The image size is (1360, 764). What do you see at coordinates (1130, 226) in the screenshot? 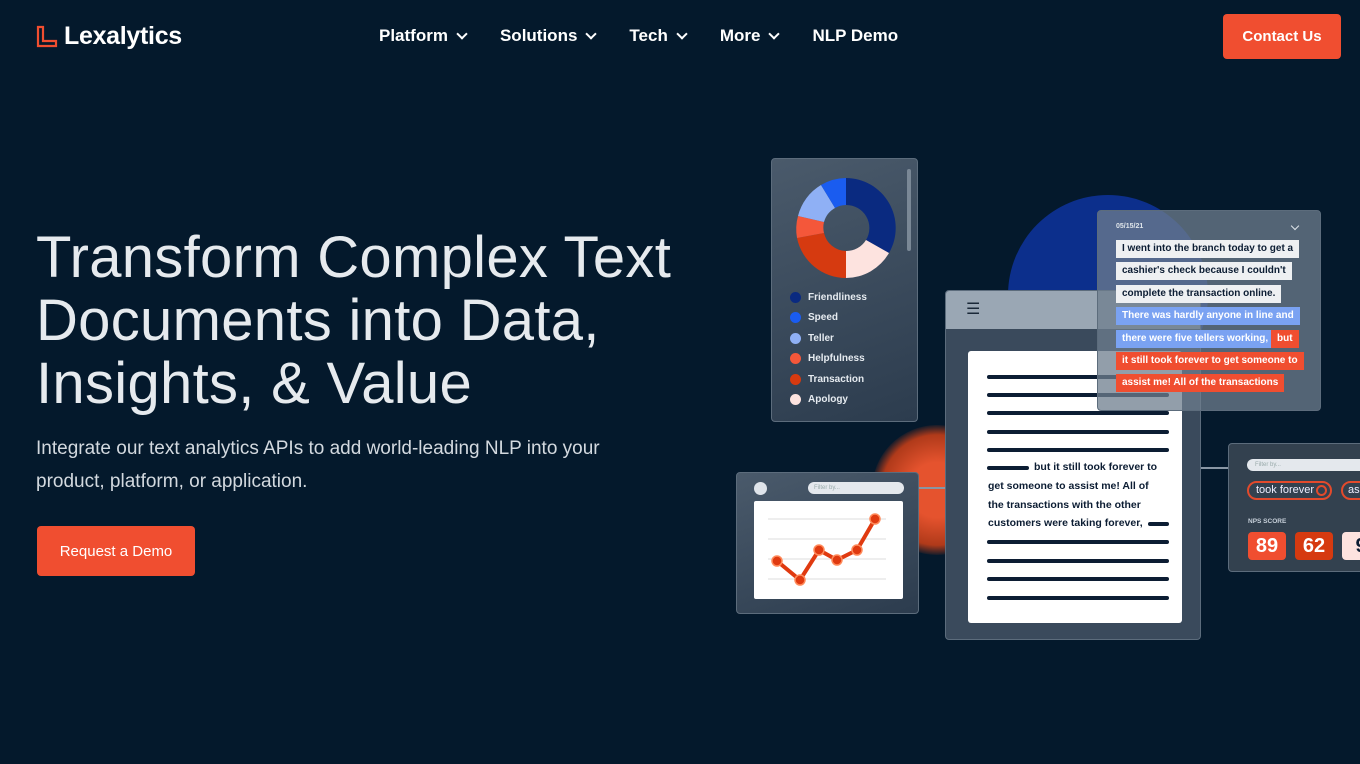
I see `review-date: 05/15/21` at bounding box center [1130, 226].